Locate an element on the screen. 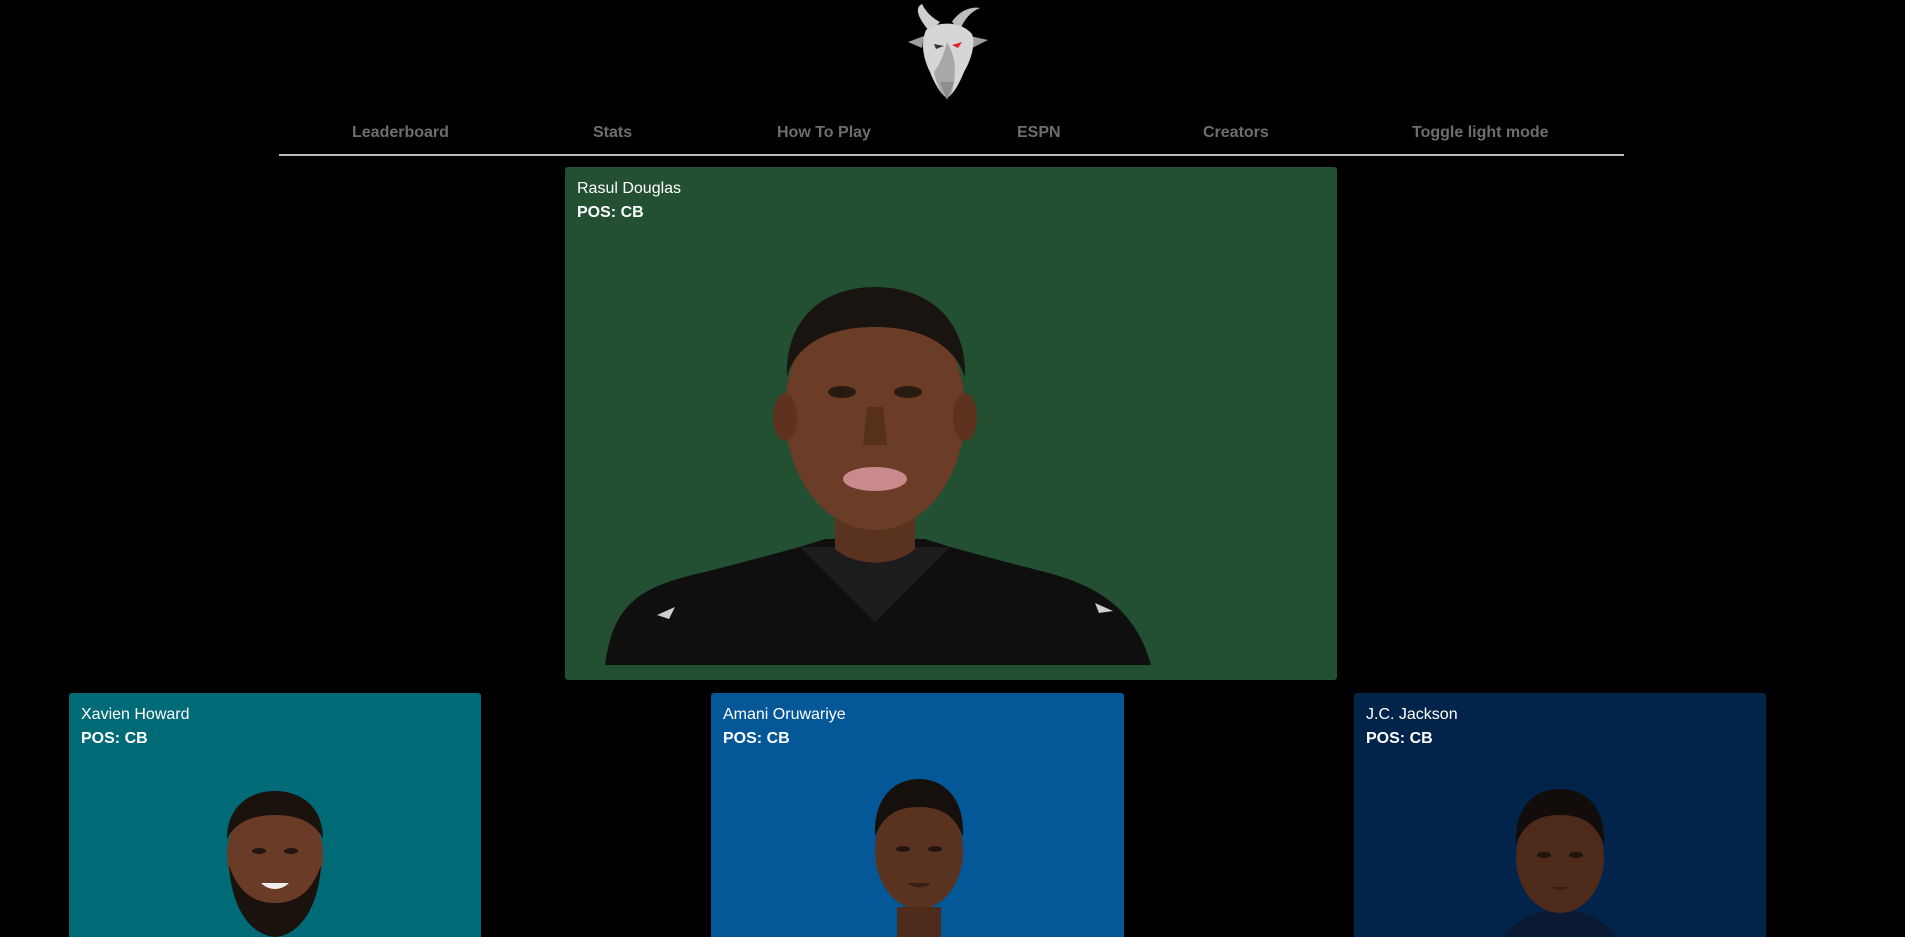 This screenshot has width=1905, height=937. player-name: Xavien Howard is located at coordinates (135, 714).